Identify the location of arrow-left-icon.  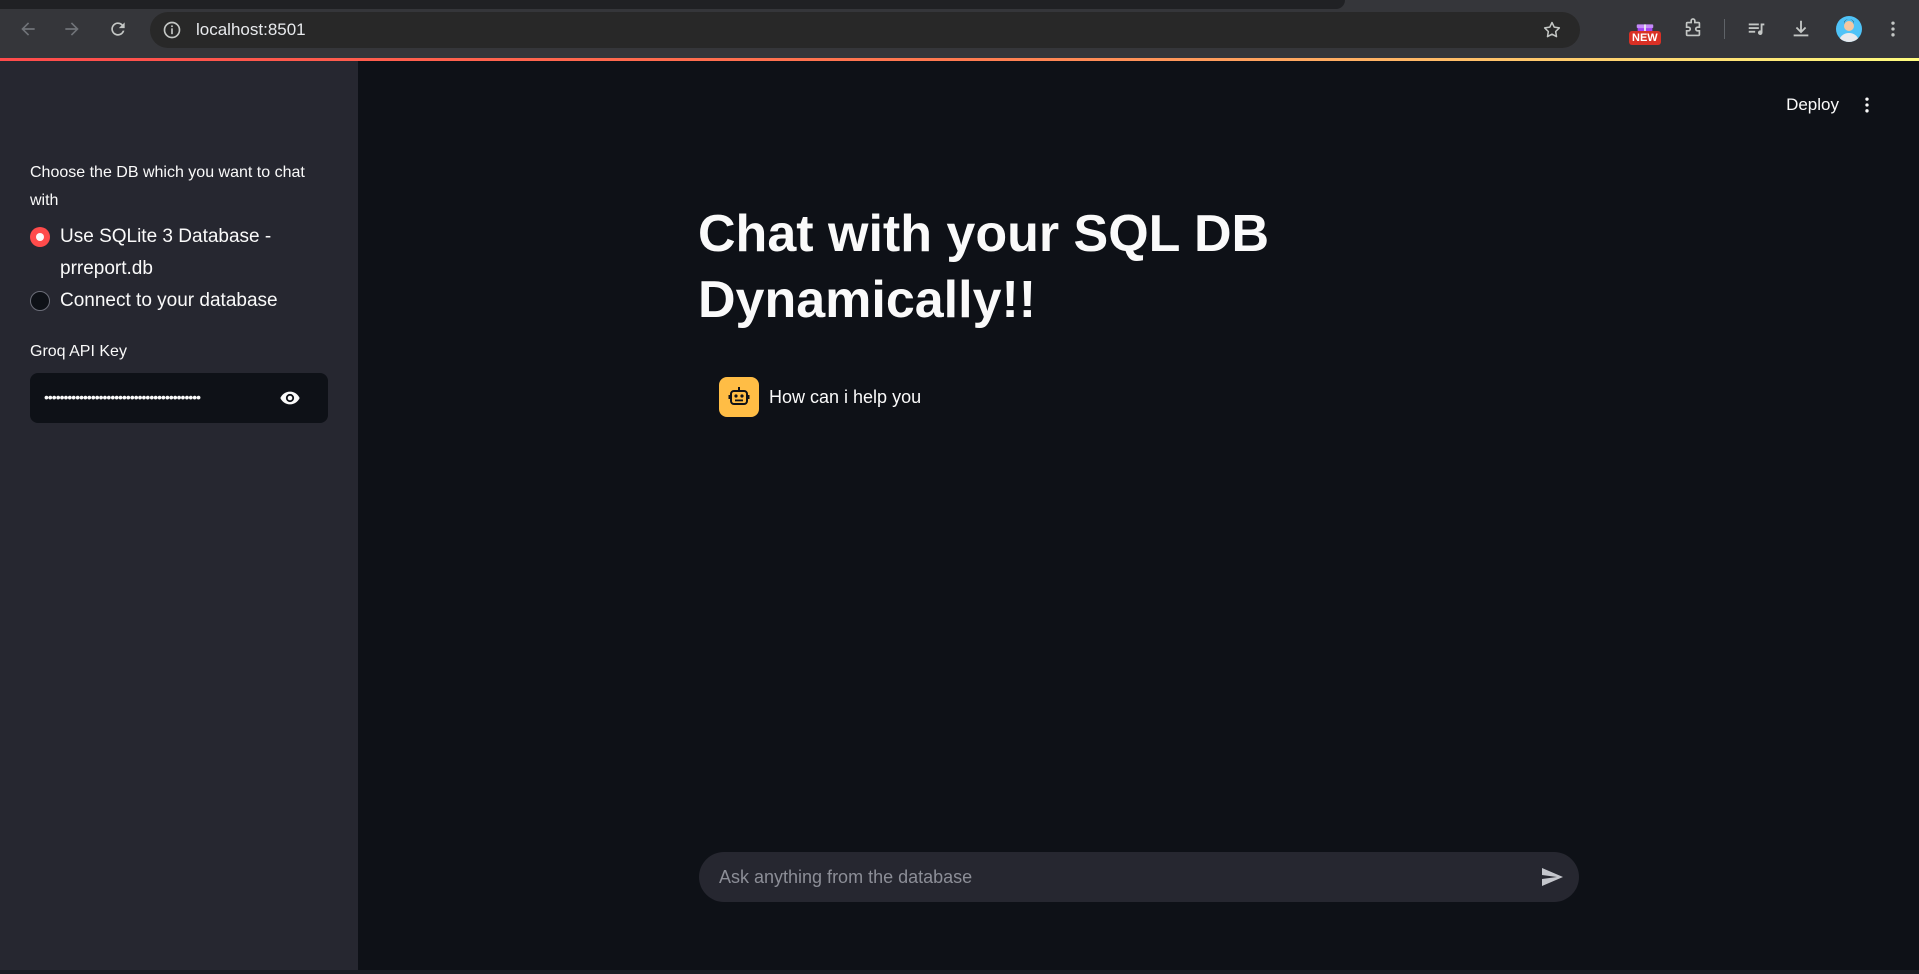
(28, 29).